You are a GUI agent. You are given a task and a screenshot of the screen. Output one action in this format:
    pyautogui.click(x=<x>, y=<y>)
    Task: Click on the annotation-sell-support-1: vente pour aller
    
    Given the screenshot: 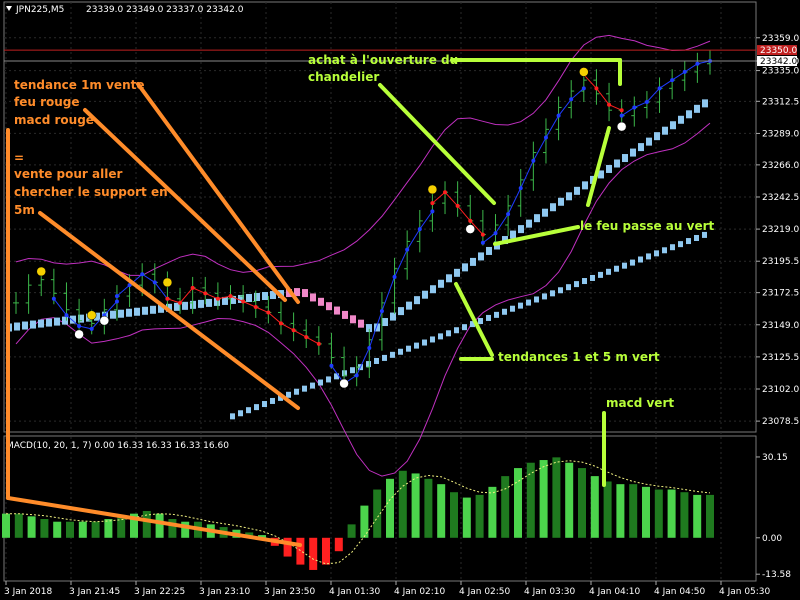 What is the action you would take?
    pyautogui.click(x=68, y=174)
    